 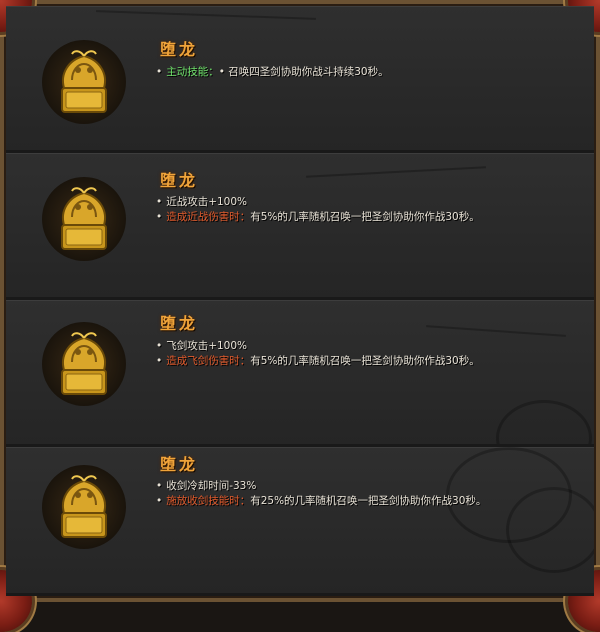 I want to click on effect-label: 主动技能：, so click(x=192, y=72).